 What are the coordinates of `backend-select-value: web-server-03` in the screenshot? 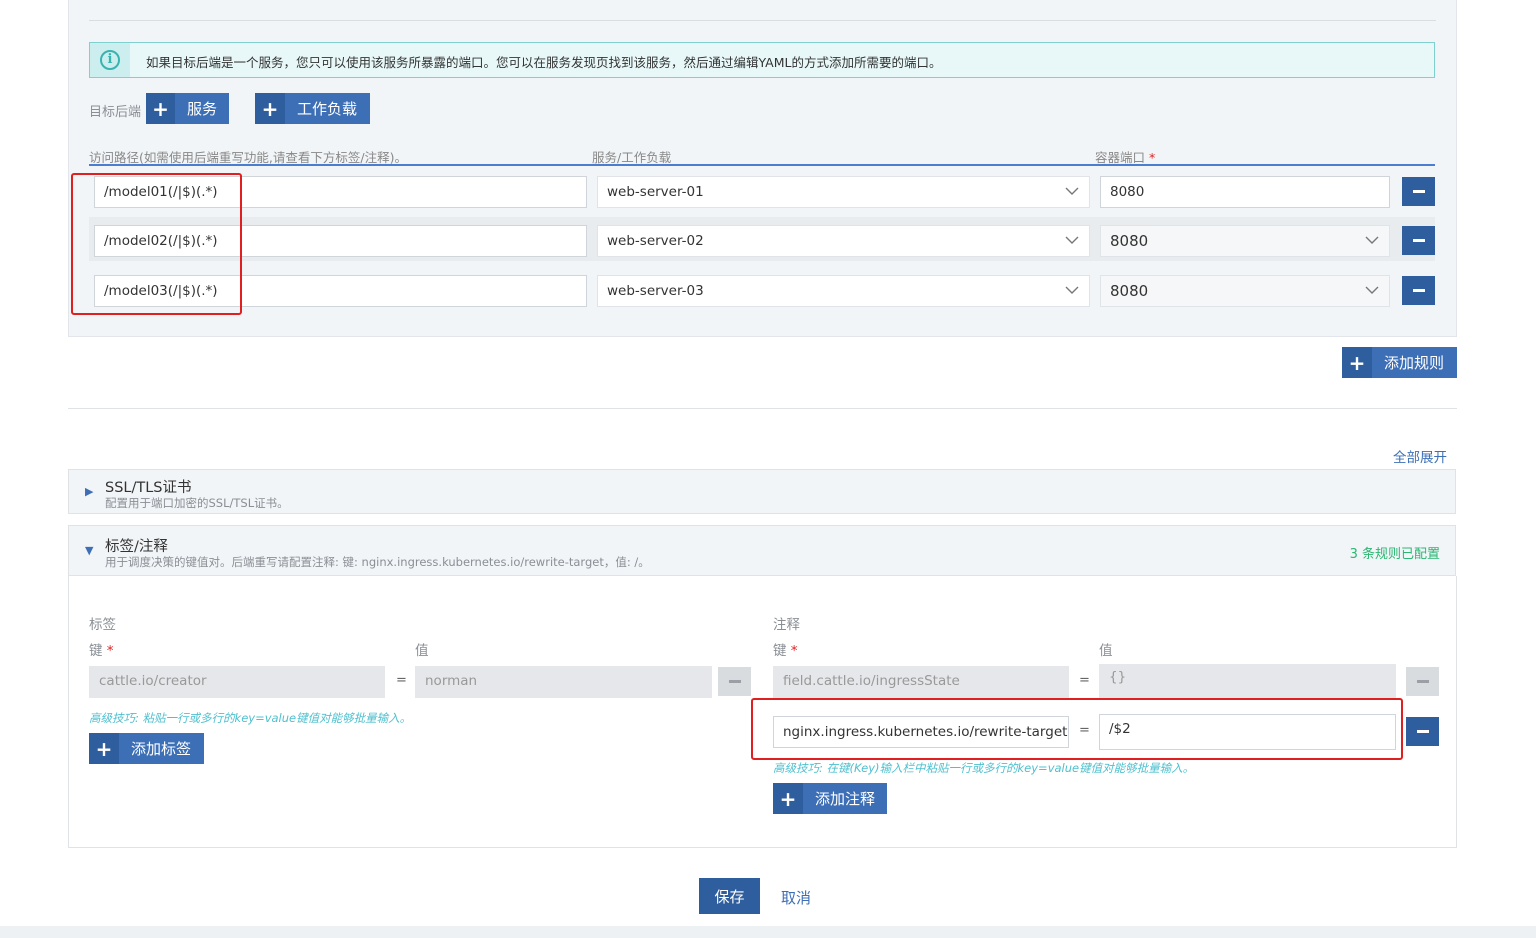 It's located at (655, 291).